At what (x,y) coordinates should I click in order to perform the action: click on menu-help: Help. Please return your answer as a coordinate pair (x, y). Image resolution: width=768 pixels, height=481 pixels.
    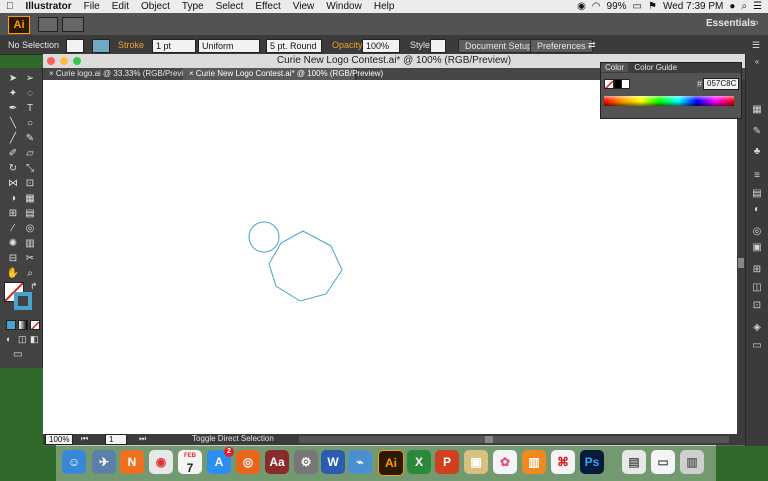
    Looking at the image, I should click on (384, 6).